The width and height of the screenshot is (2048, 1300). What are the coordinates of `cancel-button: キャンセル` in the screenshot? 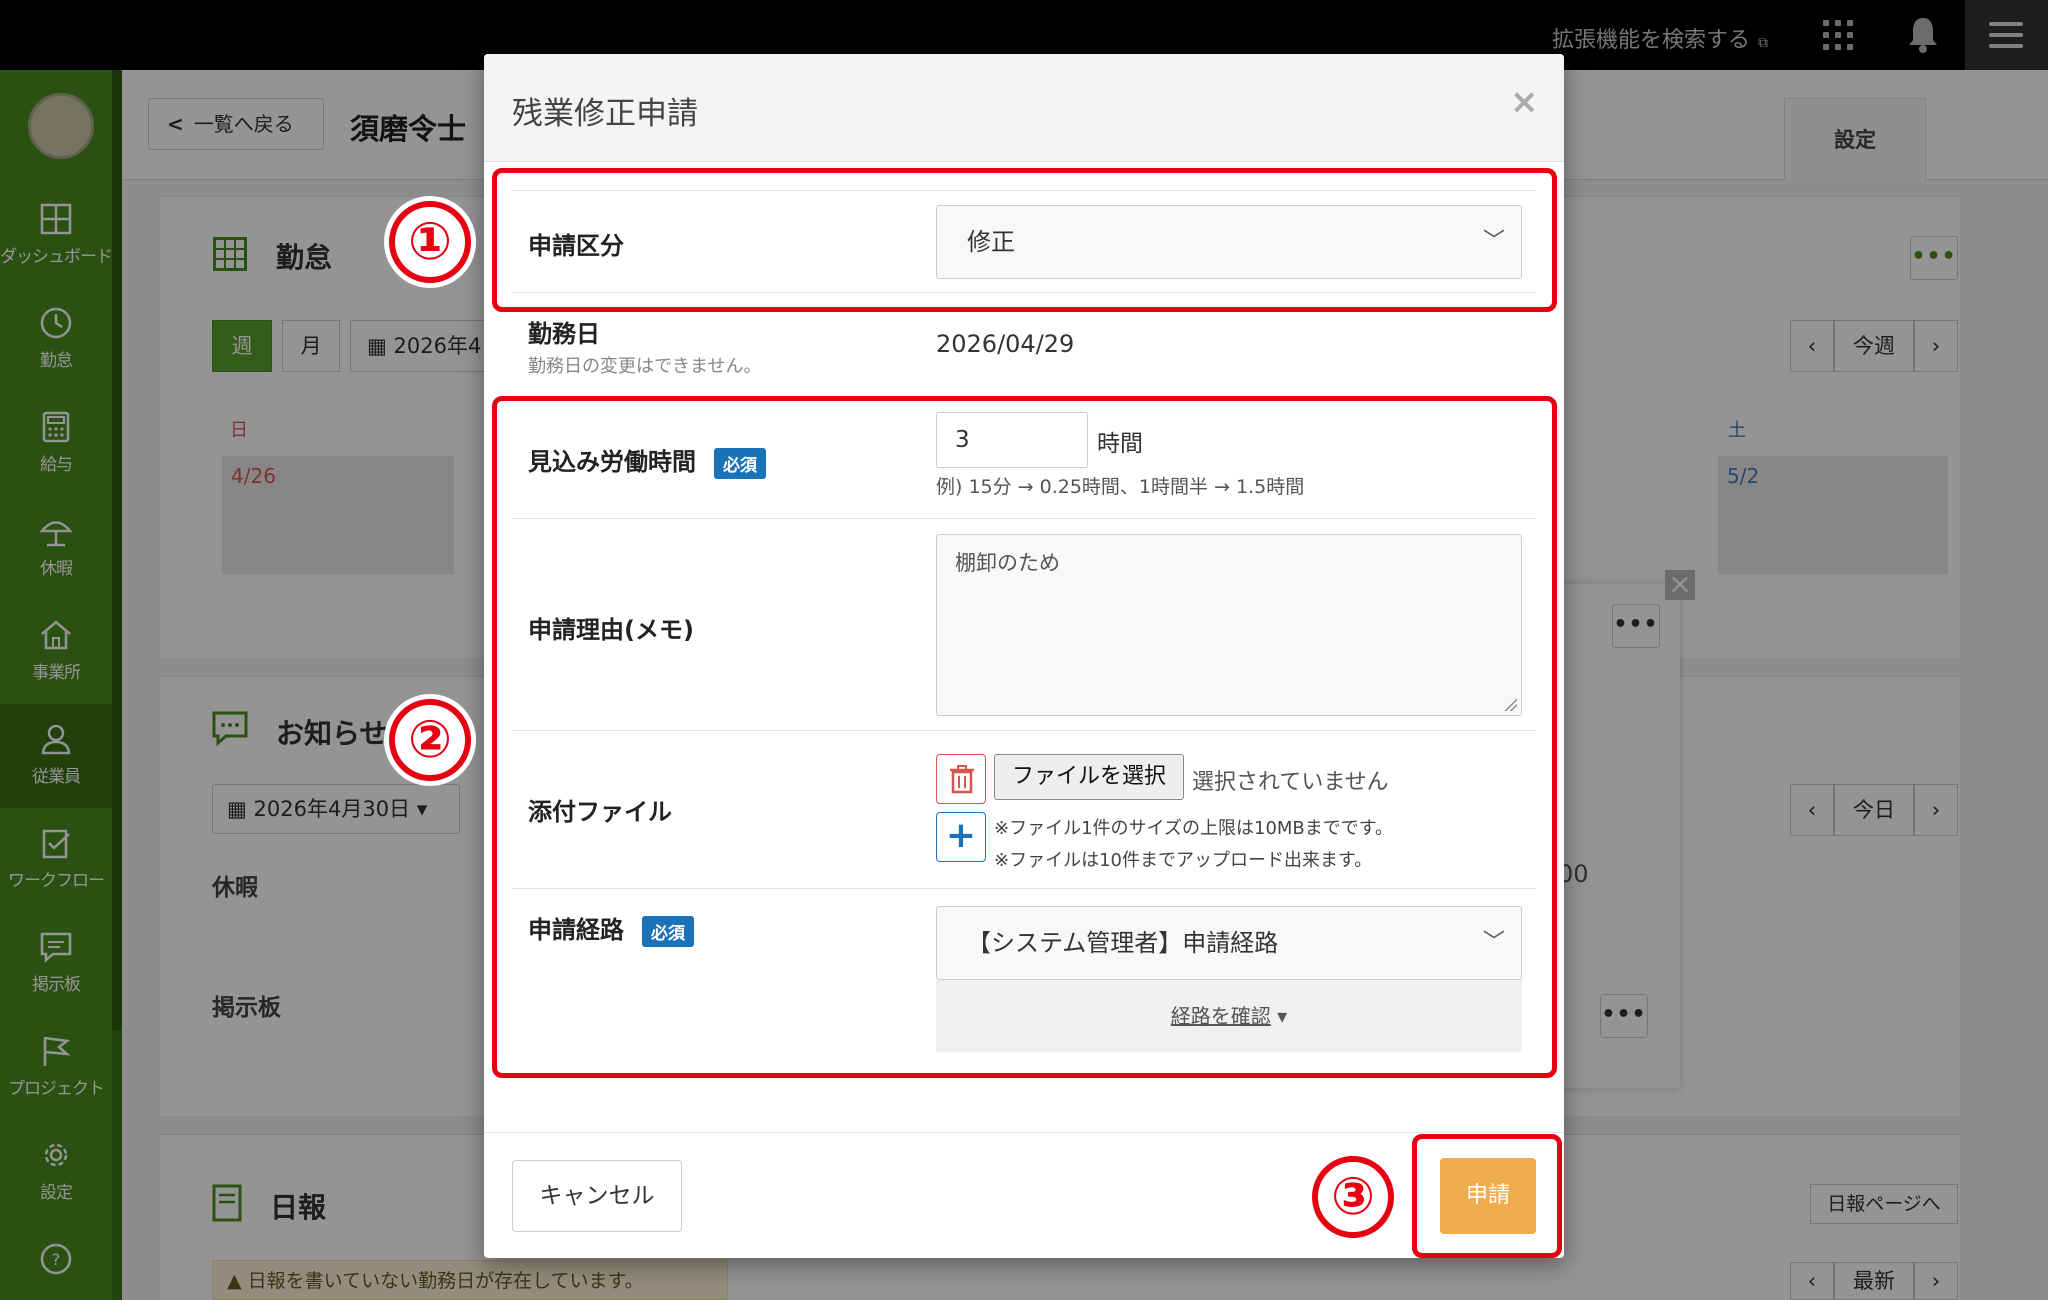 It's located at (597, 1196).